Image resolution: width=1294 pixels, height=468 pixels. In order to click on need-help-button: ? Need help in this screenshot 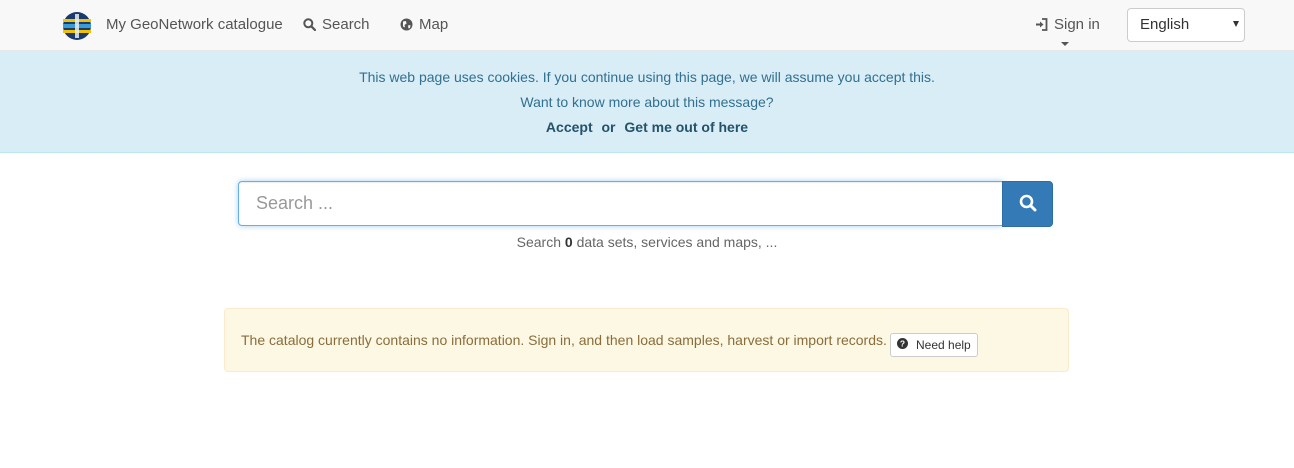, I will do `click(934, 345)`.